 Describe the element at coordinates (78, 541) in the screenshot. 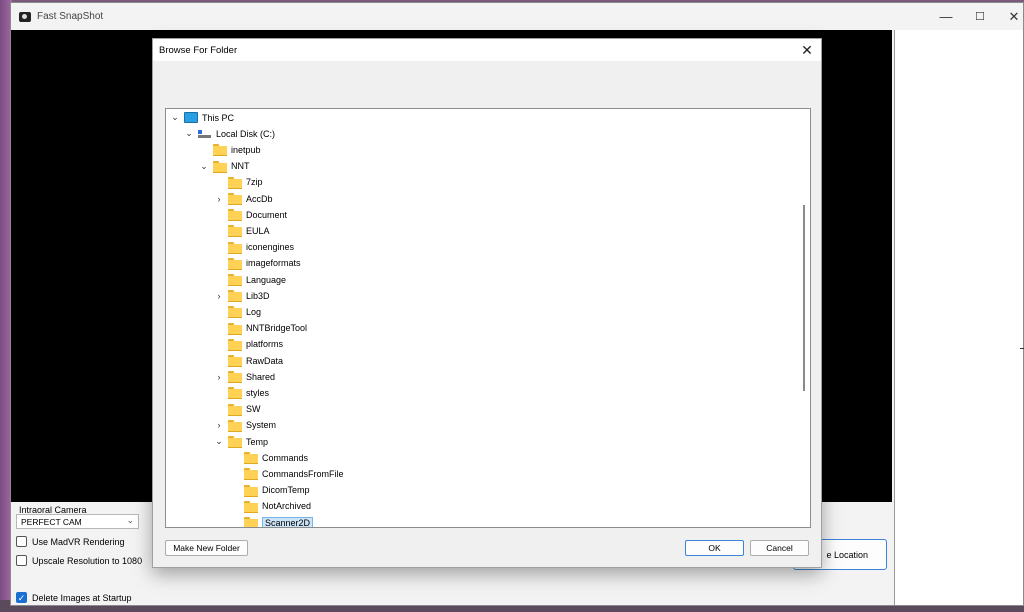

I see `use-madvr-label: Use MadVR Rendering` at that location.